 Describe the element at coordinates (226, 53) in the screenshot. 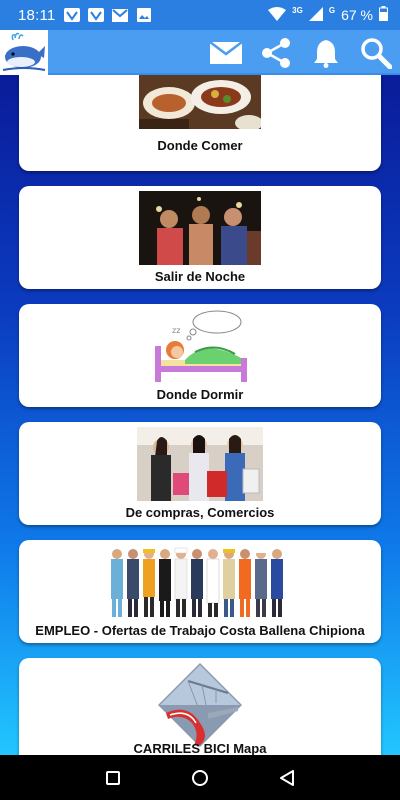

I see `mail-icon` at that location.